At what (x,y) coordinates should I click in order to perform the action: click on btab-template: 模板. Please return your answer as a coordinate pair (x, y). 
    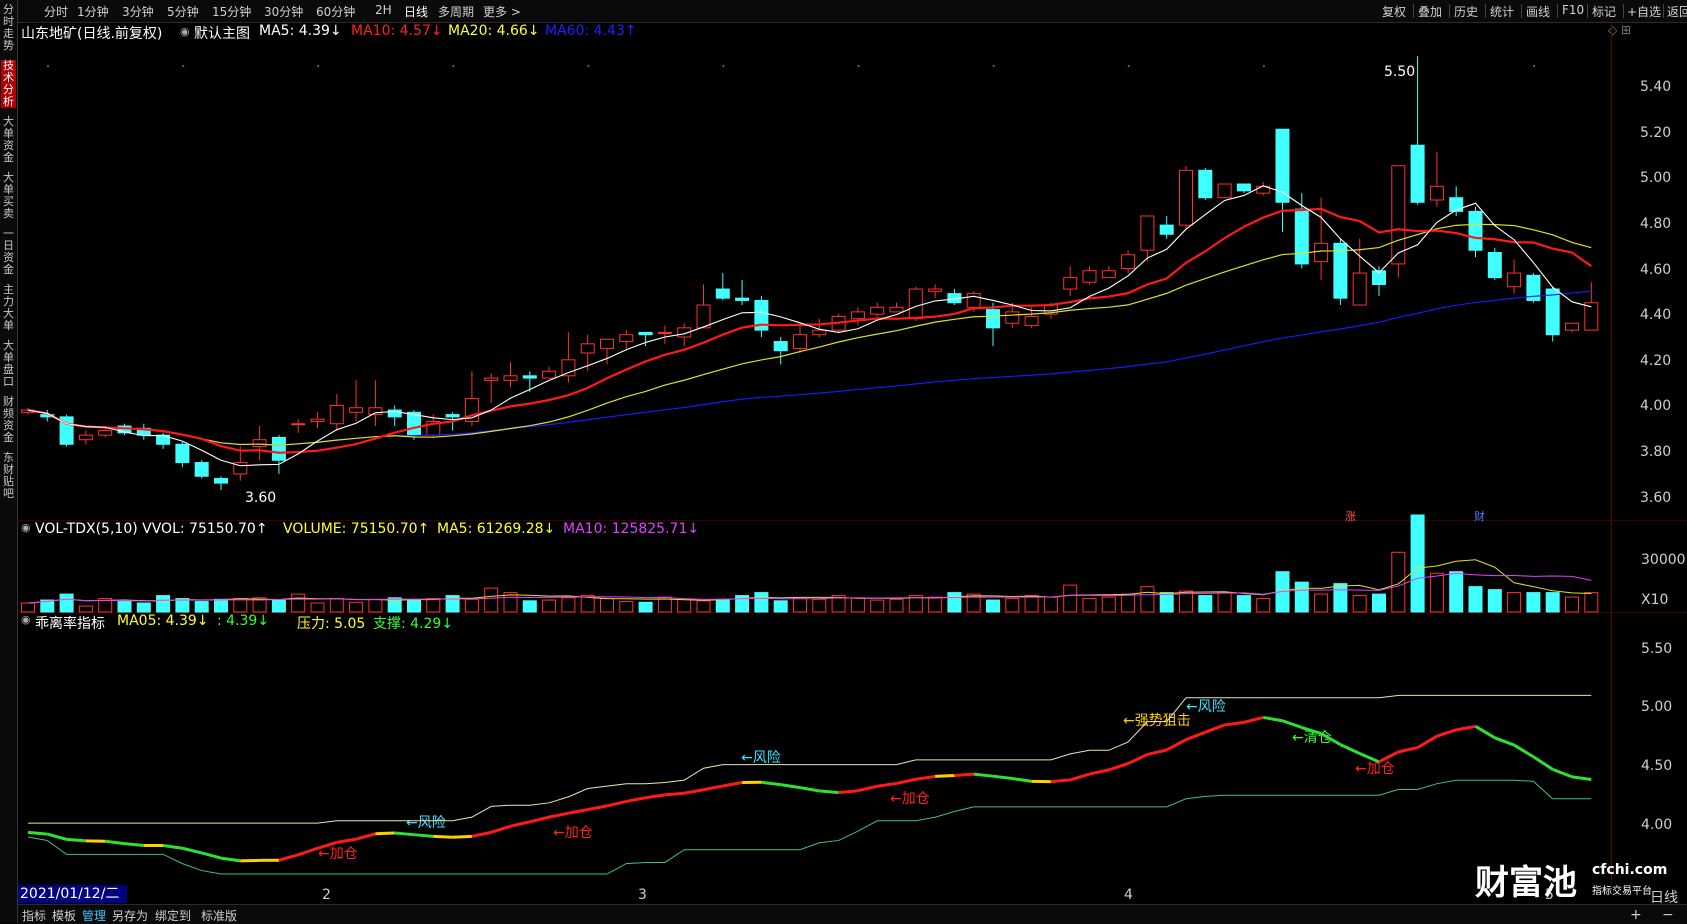
    Looking at the image, I should click on (64, 915).